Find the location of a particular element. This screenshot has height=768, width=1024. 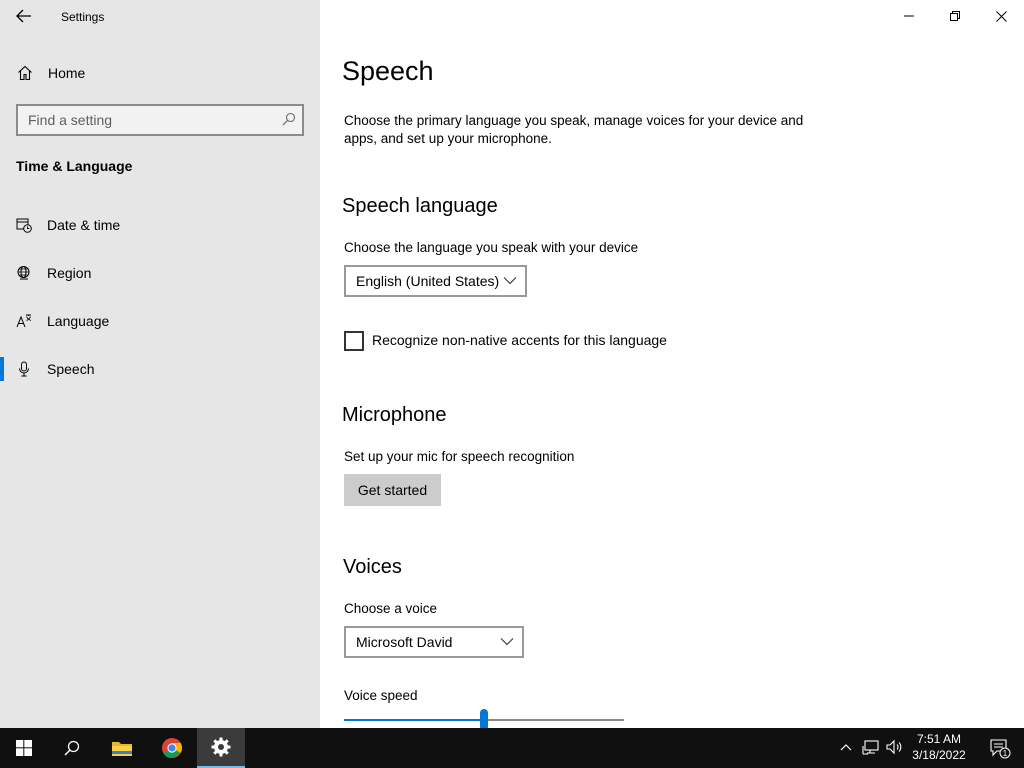

app-title: Settings is located at coordinates (83, 17).